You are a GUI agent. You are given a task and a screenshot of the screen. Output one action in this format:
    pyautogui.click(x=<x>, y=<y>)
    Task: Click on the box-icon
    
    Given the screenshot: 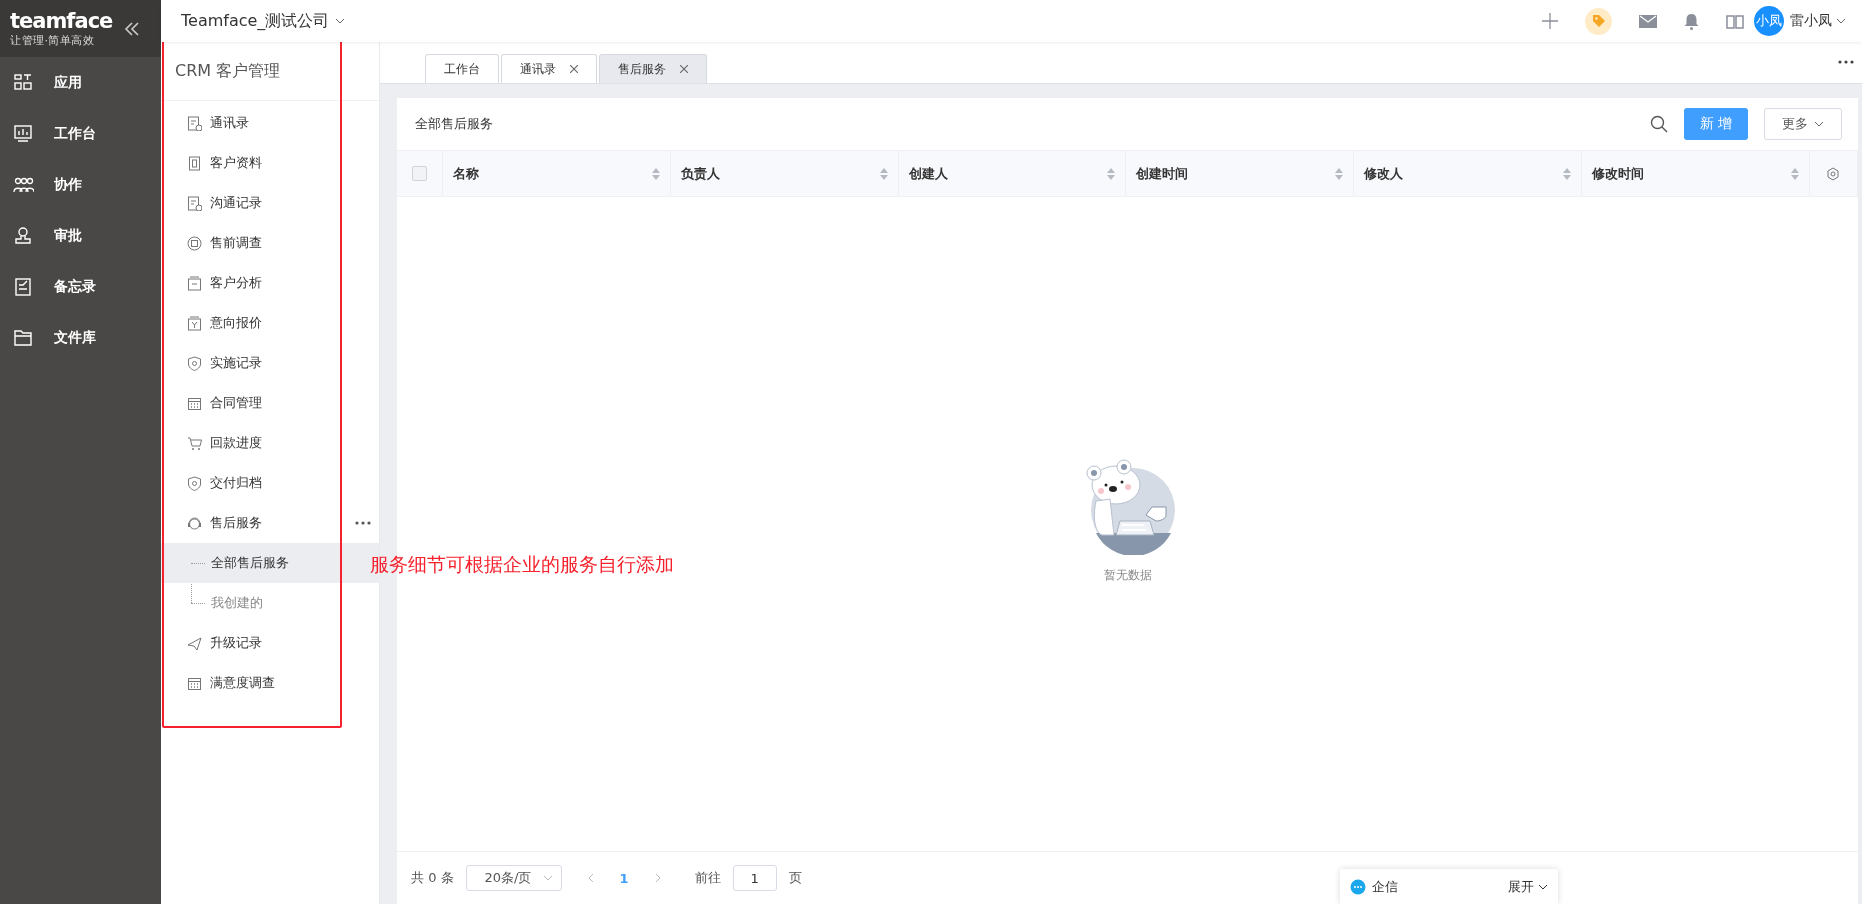 What is the action you would take?
    pyautogui.click(x=194, y=283)
    